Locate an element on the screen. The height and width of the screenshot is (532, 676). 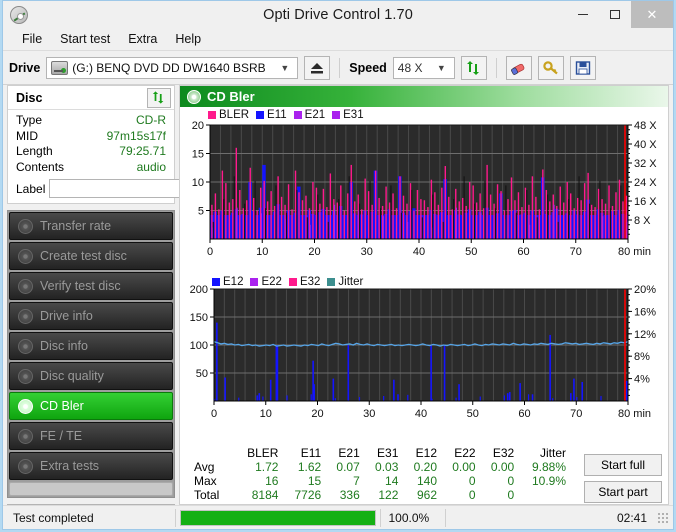
svg-text: 0 is located at coordinates (210, 252).